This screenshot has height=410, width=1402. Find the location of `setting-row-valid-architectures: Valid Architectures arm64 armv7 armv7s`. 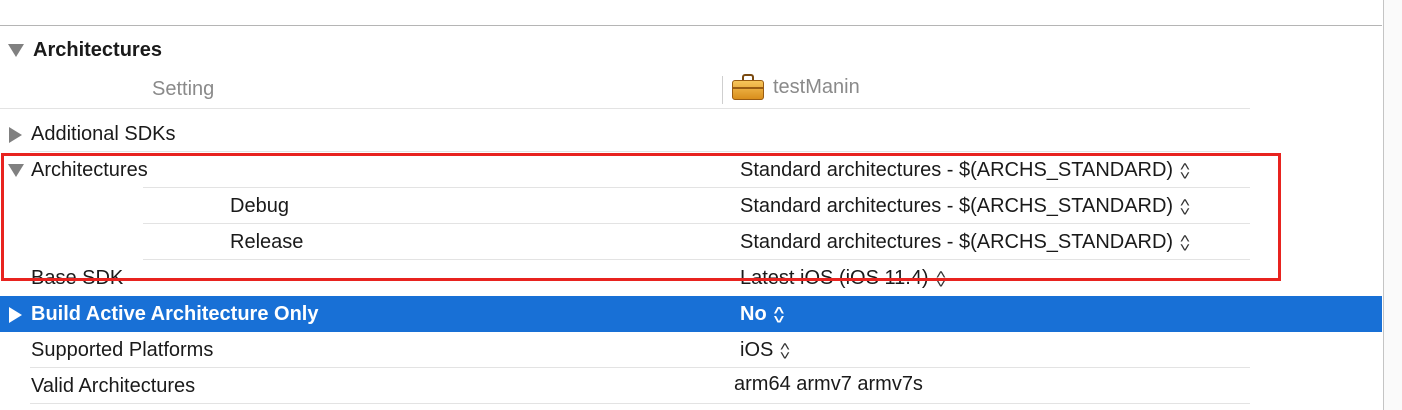

setting-row-valid-architectures: Valid Architectures arm64 armv7 armv7s is located at coordinates (691, 386).